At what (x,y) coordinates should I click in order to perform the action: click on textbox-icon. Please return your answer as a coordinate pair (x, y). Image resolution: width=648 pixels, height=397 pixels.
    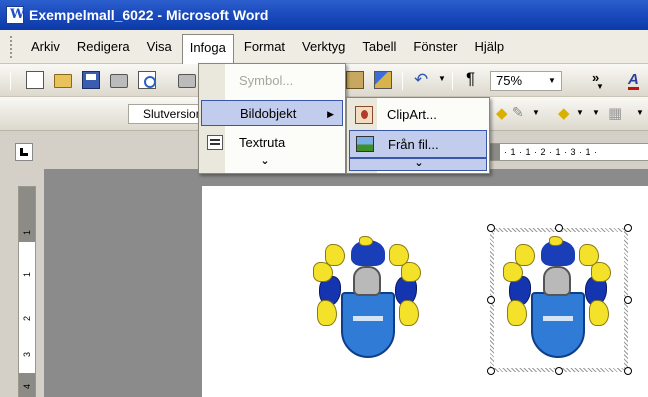
    Looking at the image, I should click on (215, 142).